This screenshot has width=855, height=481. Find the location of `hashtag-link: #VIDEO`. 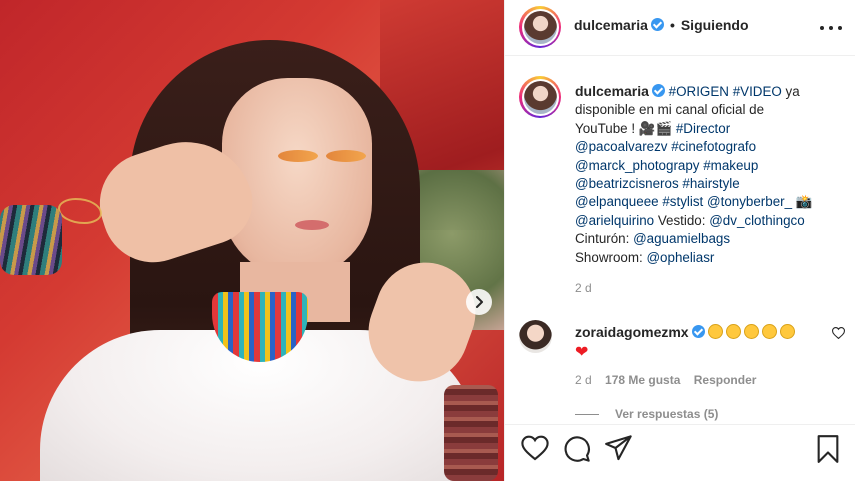

hashtag-link: #VIDEO is located at coordinates (757, 91).